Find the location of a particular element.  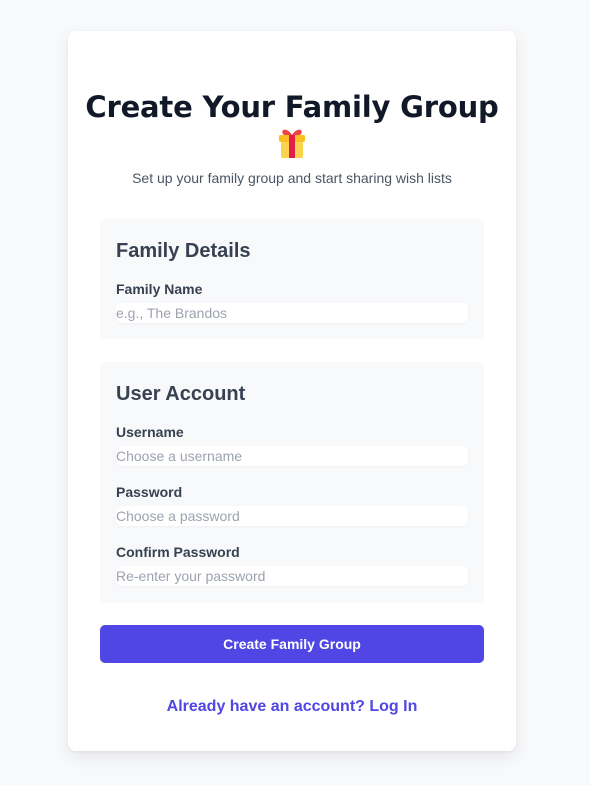

create-family-group-button: Create Family Group is located at coordinates (292, 644).